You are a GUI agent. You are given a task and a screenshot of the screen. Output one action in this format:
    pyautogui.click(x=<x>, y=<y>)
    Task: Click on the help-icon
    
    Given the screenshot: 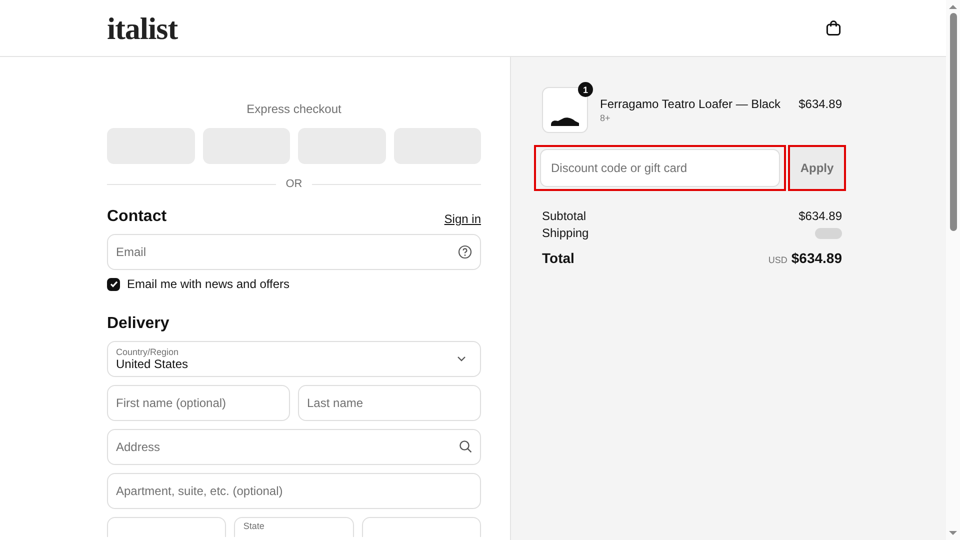 What is the action you would take?
    pyautogui.click(x=465, y=252)
    